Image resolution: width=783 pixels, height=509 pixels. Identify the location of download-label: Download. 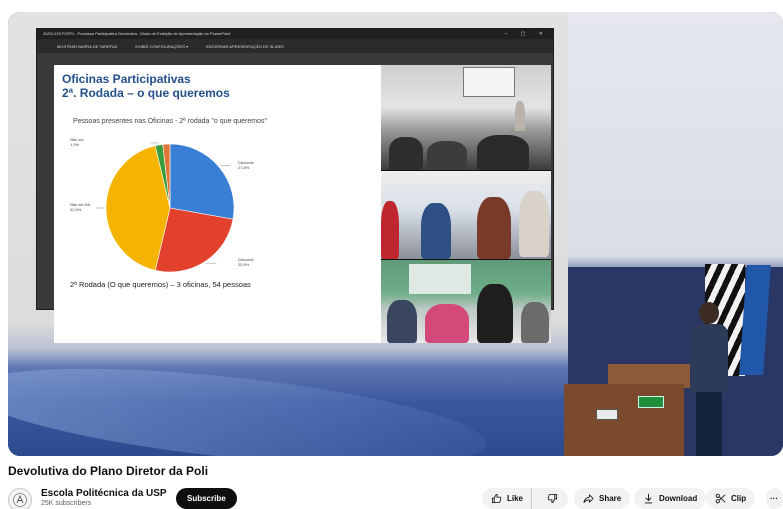
(678, 498).